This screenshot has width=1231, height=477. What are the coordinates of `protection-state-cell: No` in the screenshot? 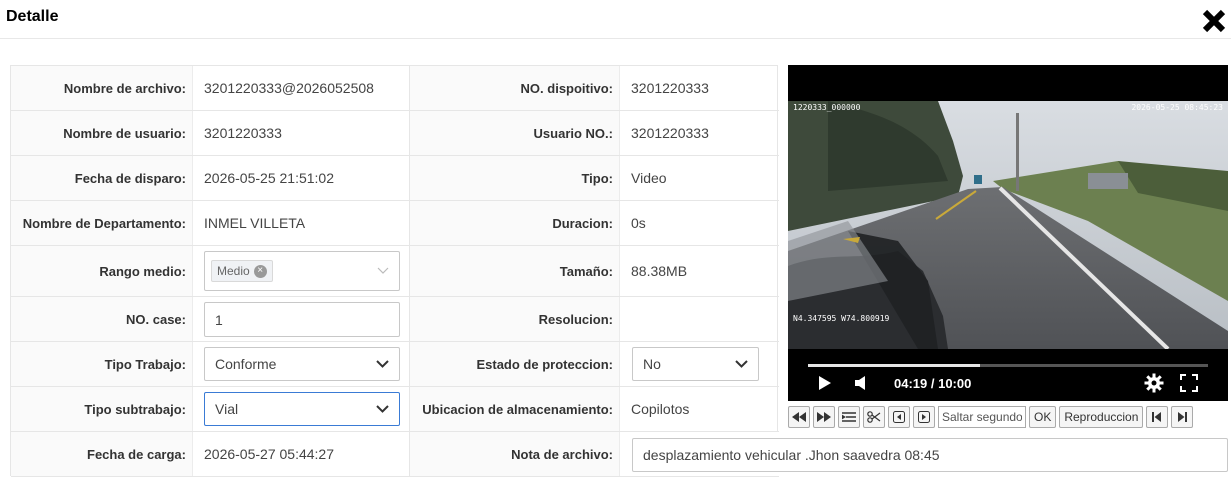 It's located at (699, 364).